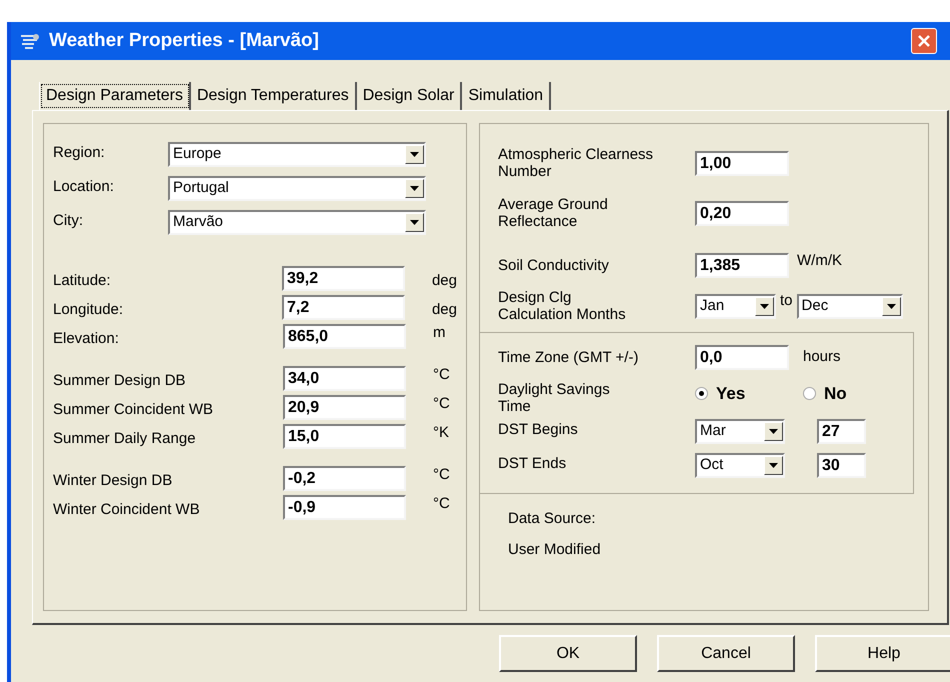 The height and width of the screenshot is (682, 950). I want to click on dropdown: Jan, so click(735, 306).